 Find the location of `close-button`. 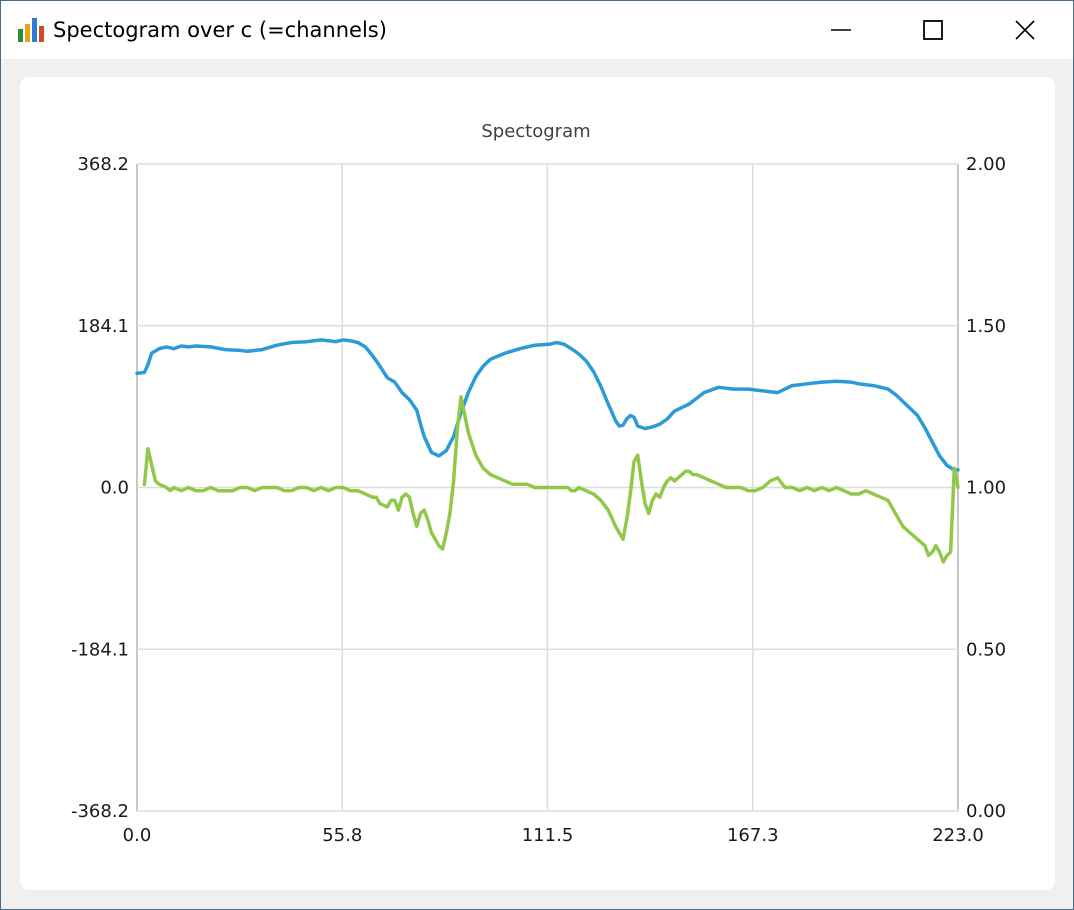

close-button is located at coordinates (1025, 30).